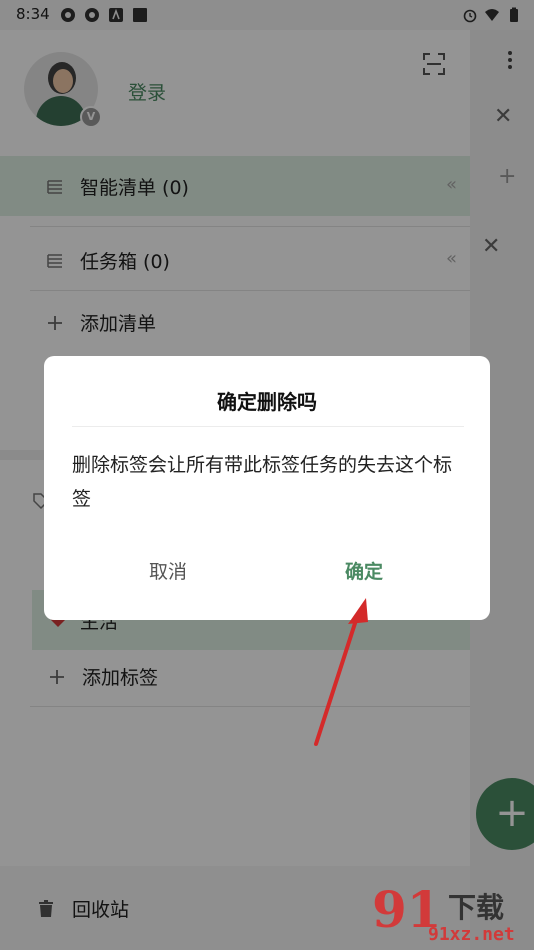 The height and width of the screenshot is (950, 534). Describe the element at coordinates (341, 672) in the screenshot. I see `annotation-arrow` at that location.